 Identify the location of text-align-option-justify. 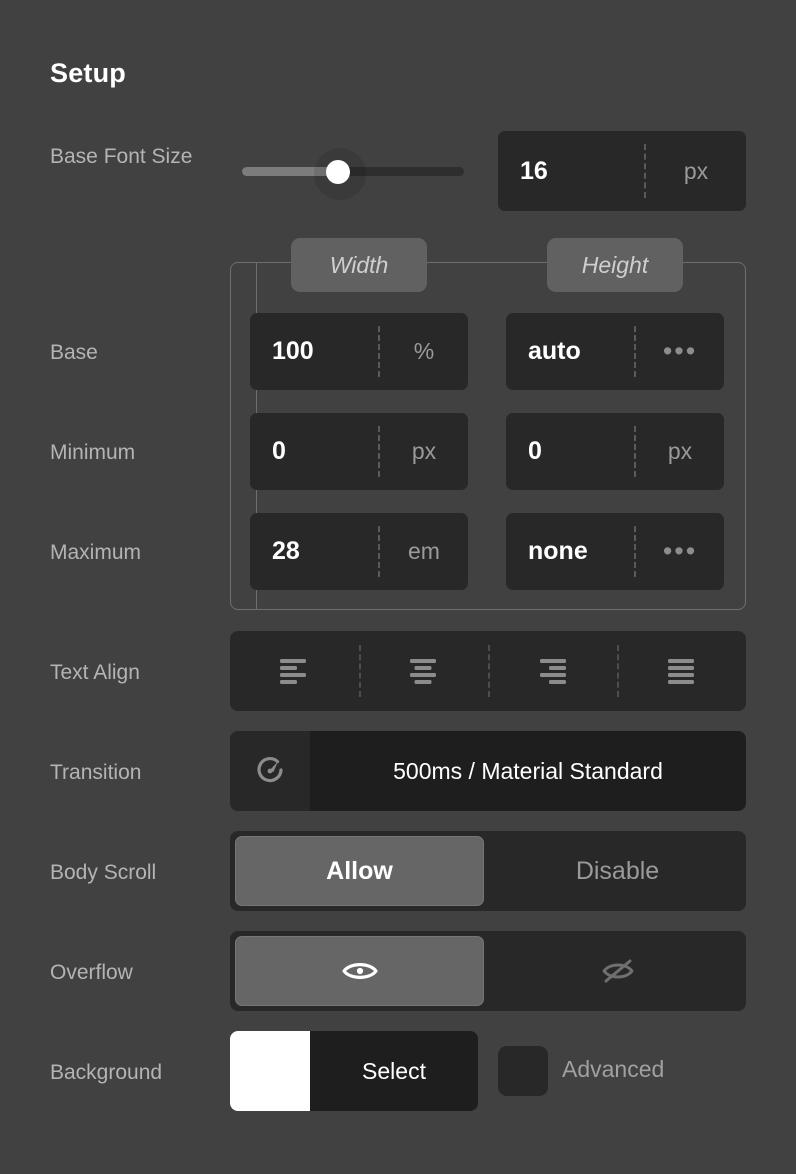
(681, 671).